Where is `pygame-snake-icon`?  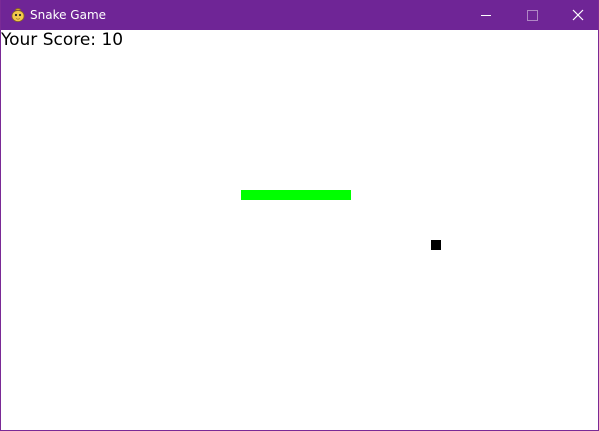 pygame-snake-icon is located at coordinates (18, 15).